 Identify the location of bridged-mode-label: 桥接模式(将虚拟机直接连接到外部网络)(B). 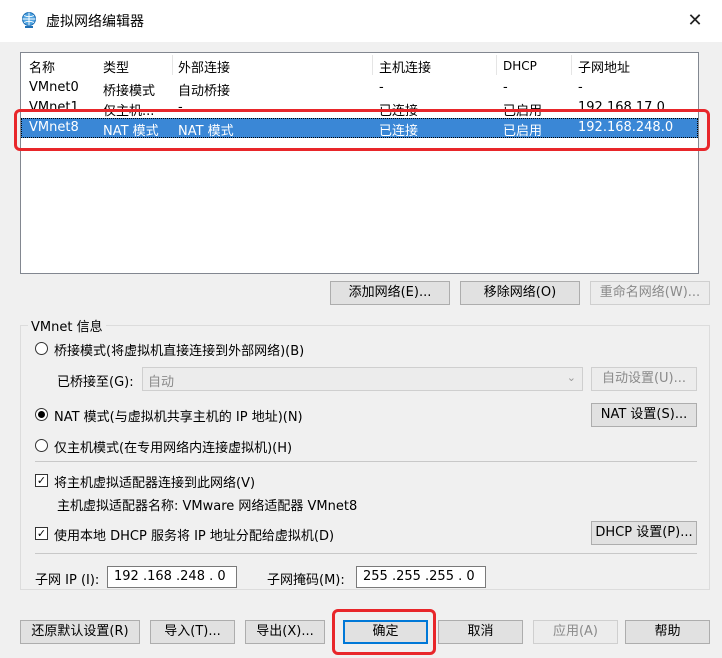
(179, 349).